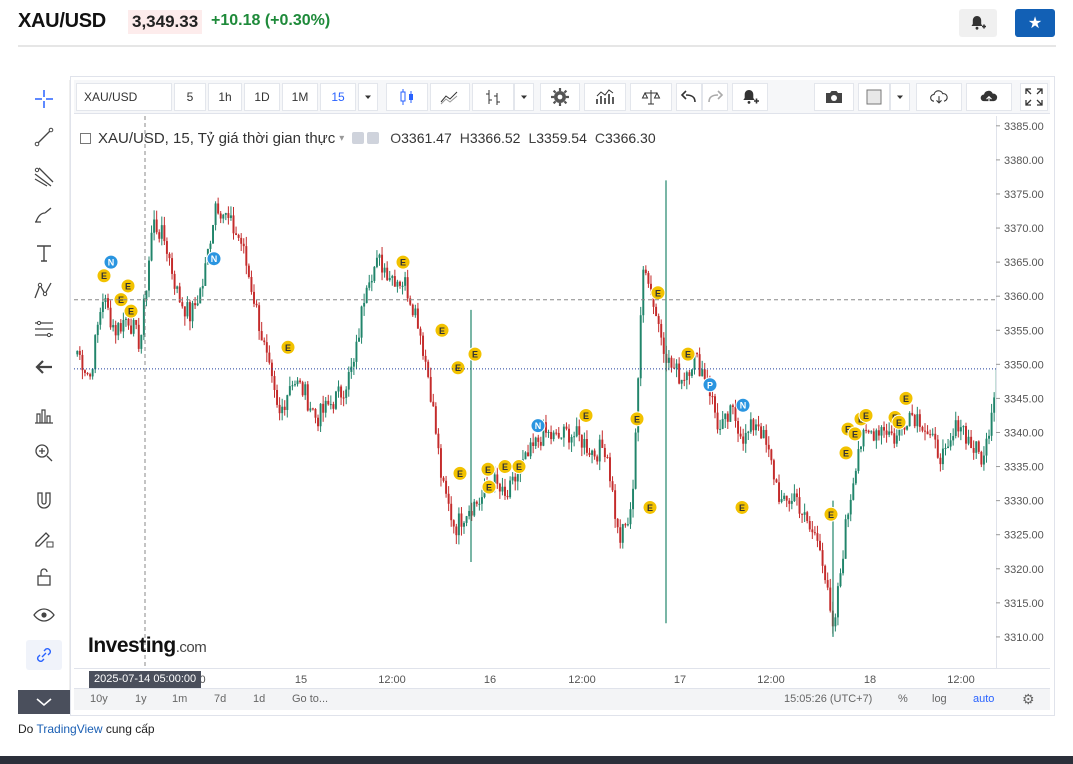  What do you see at coordinates (939, 699) in the screenshot?
I see `log-scale-toggle: log` at bounding box center [939, 699].